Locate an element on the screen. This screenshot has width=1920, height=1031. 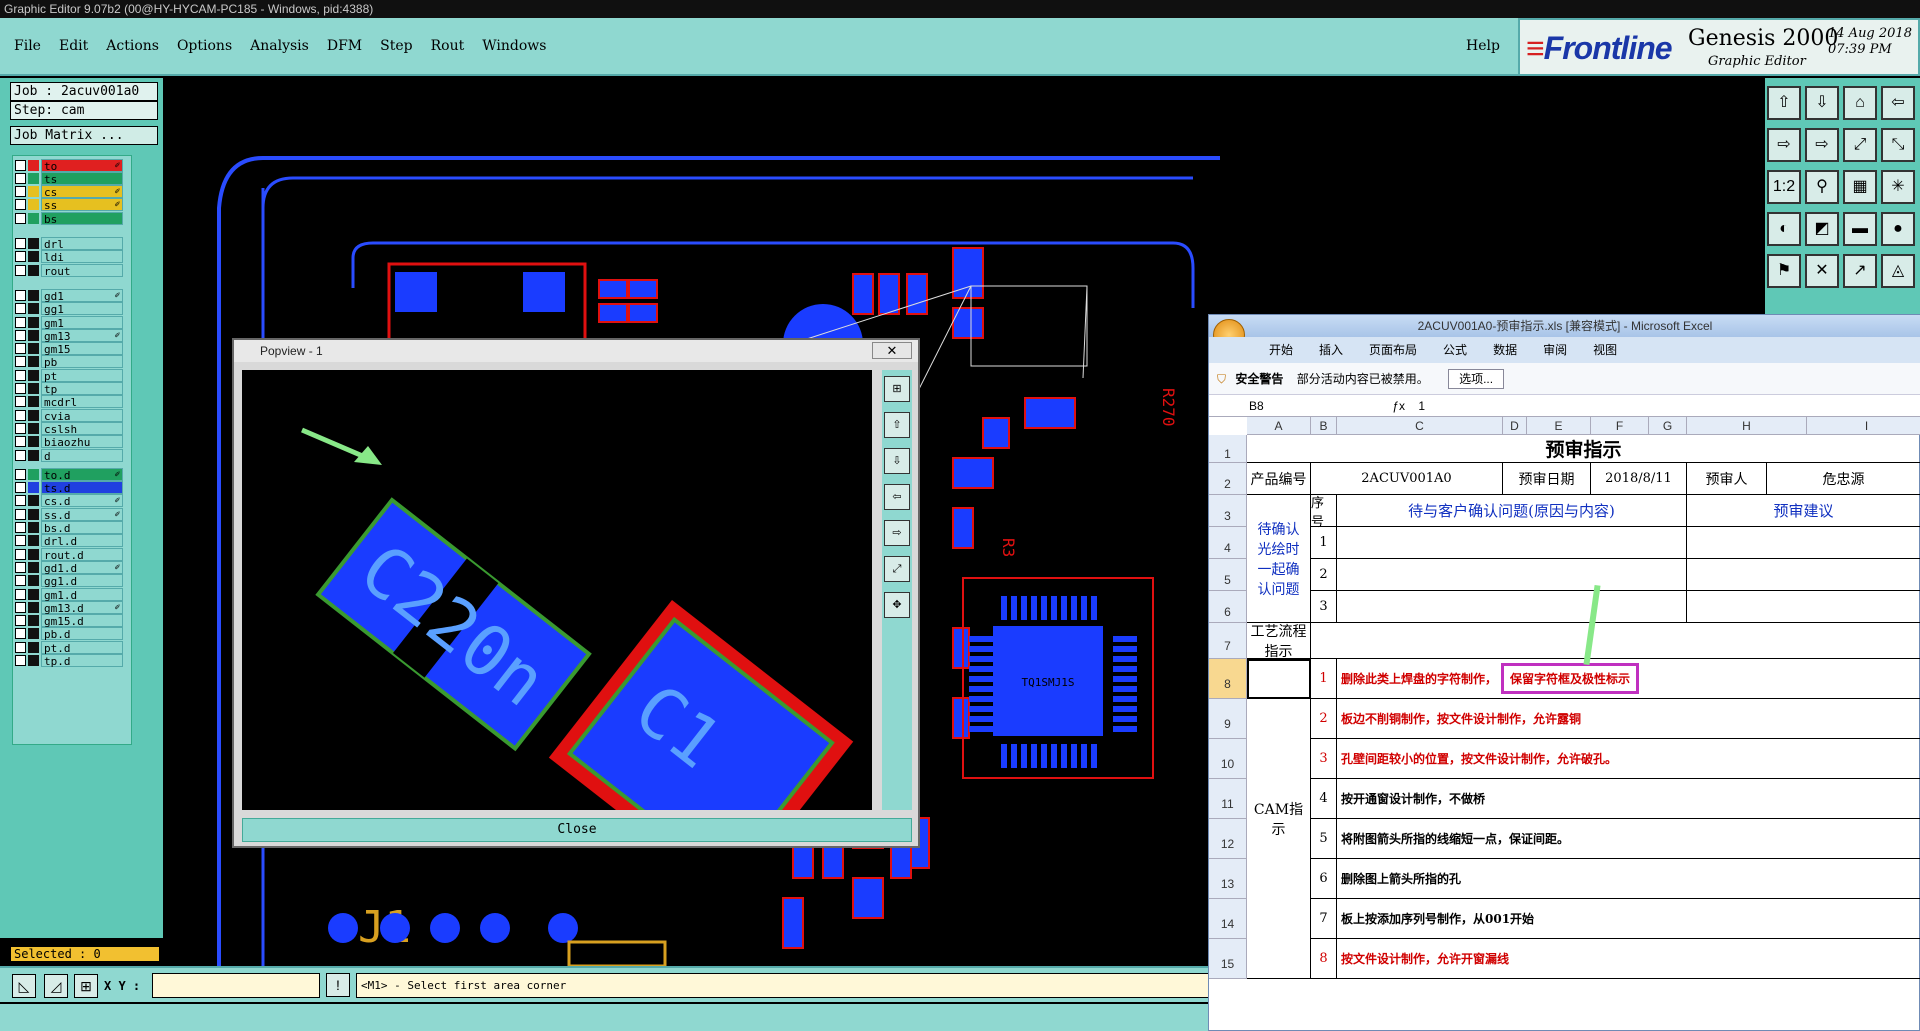
layer-row: rout.d is located at coordinates (69, 554).